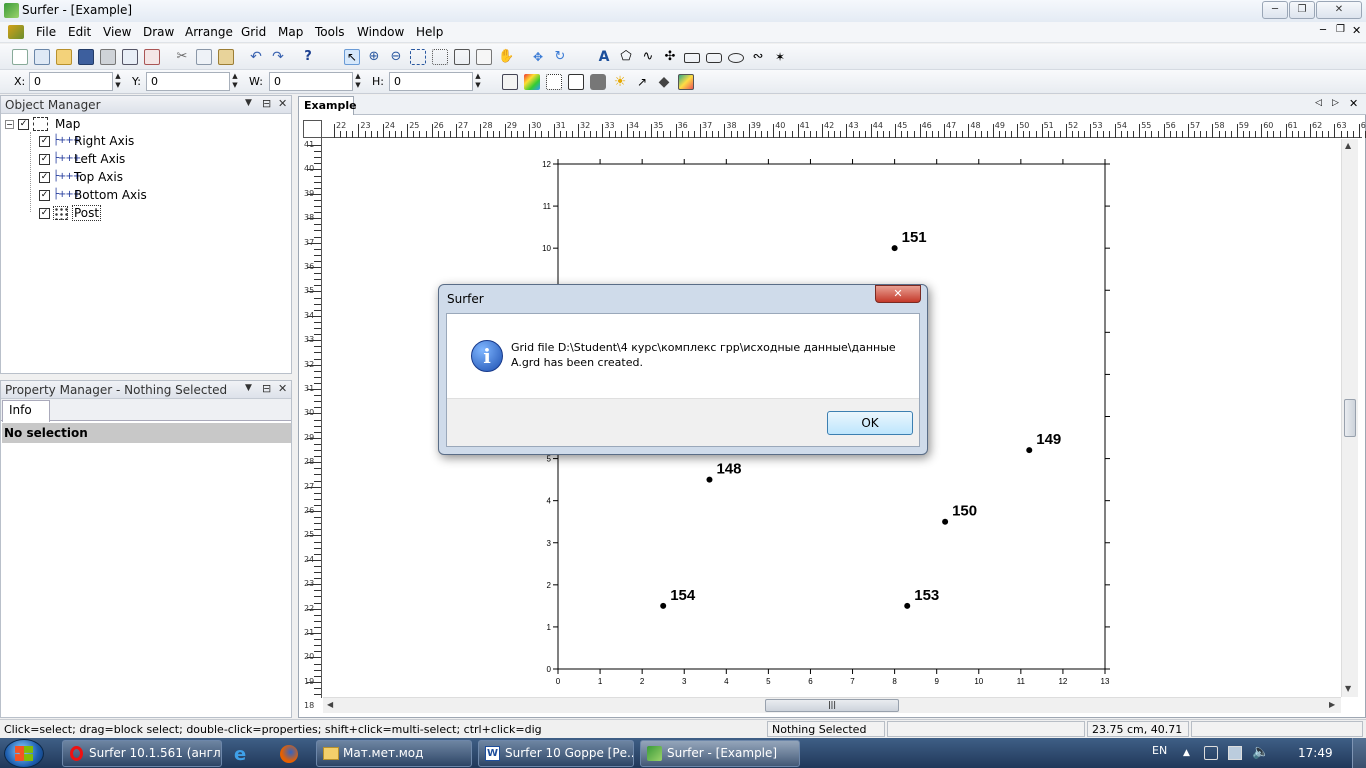 The image size is (1366, 768). I want to click on scroll-up-icon: ▲, so click(1348, 145).